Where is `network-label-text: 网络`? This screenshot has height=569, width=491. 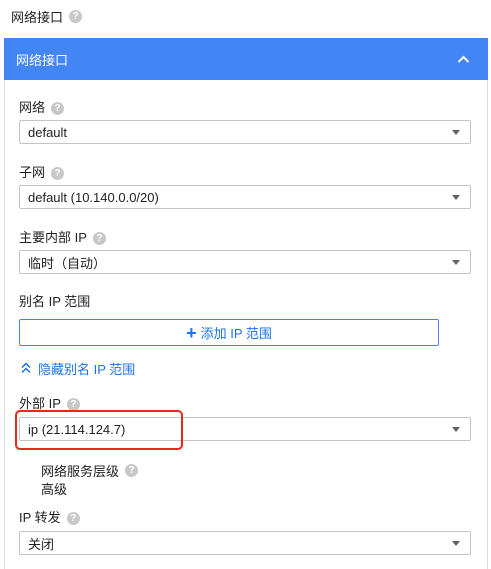
network-label-text: 网络 is located at coordinates (32, 107).